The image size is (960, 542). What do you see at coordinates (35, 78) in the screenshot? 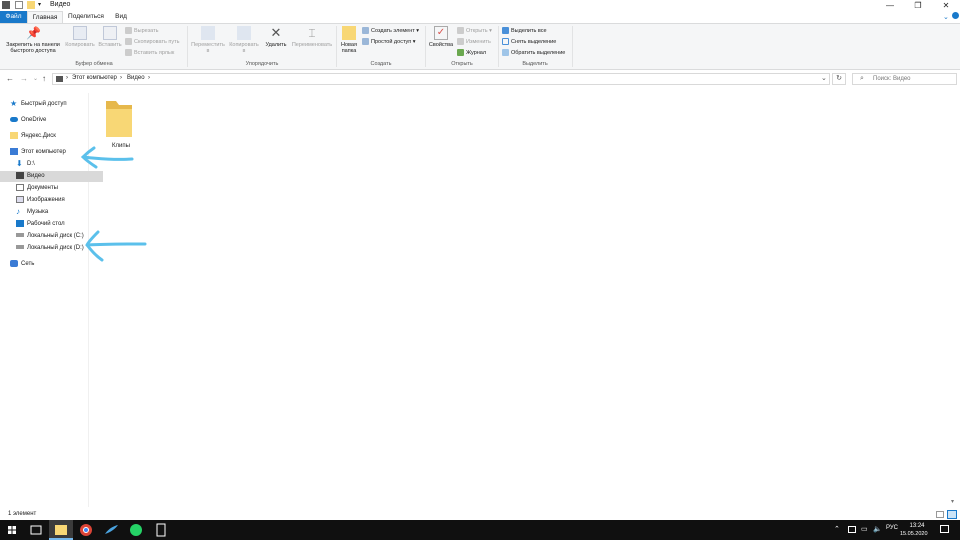
I see `recent-locations-button: ⌄` at bounding box center [35, 78].